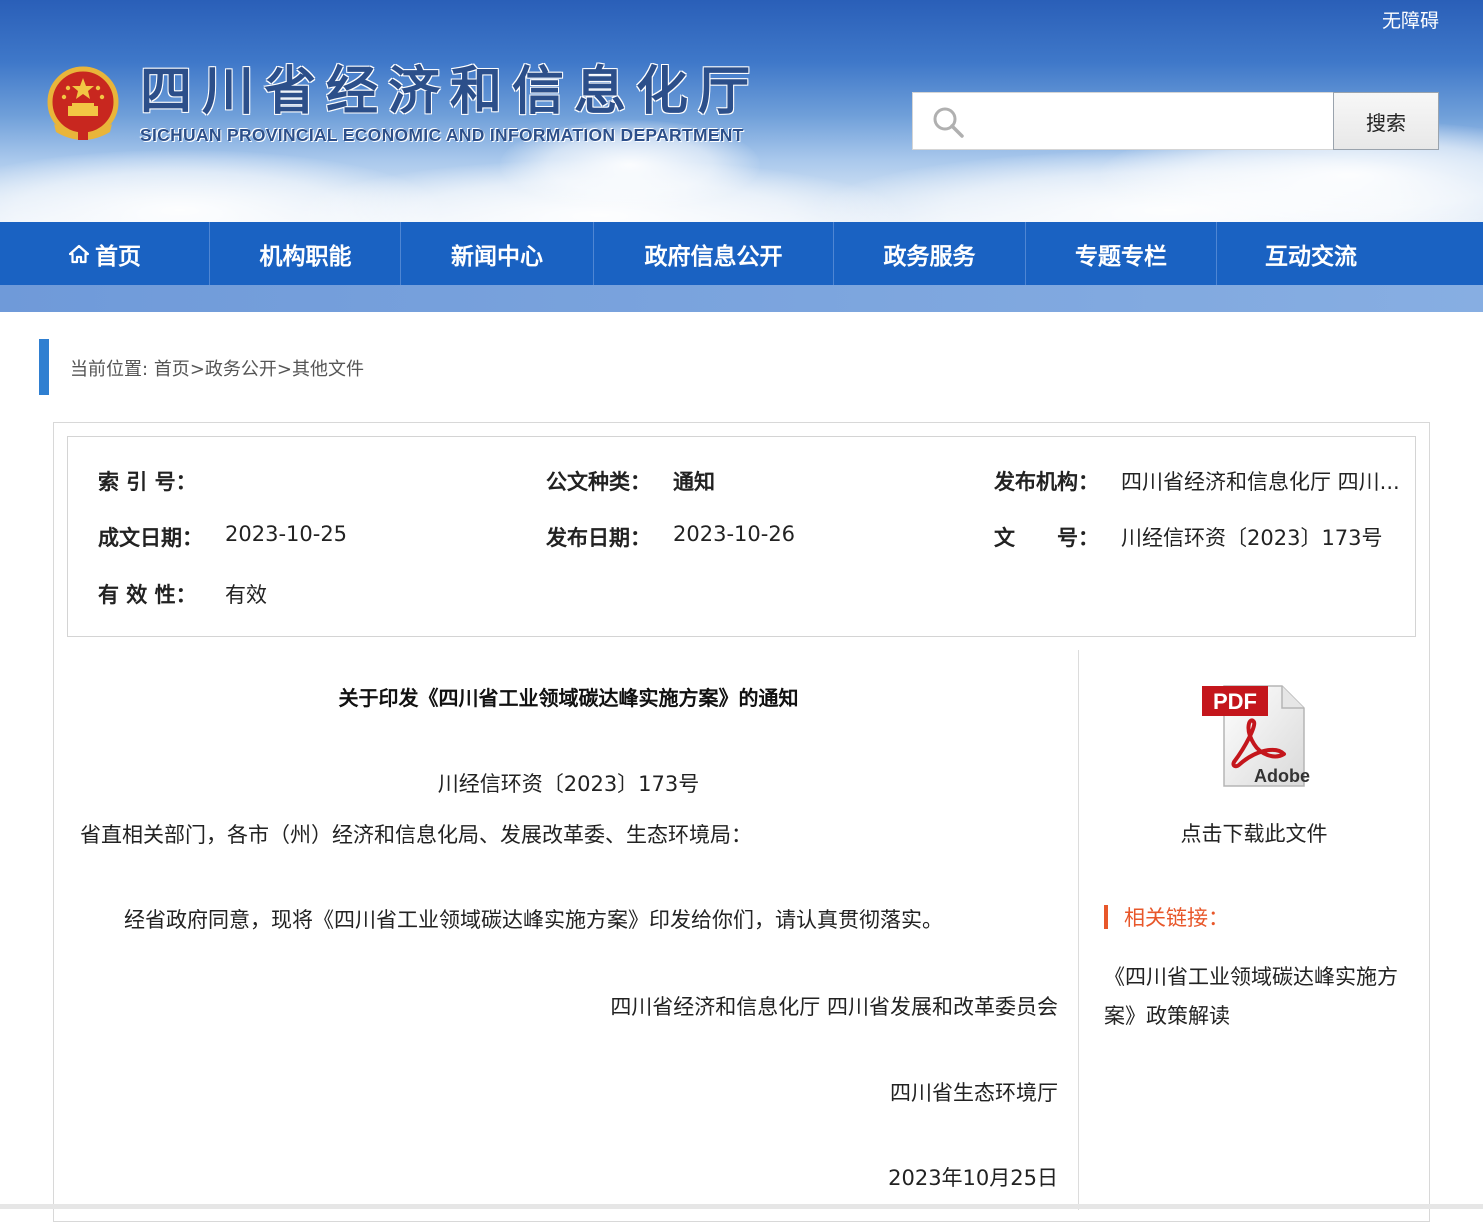 This screenshot has width=1483, height=1222. Describe the element at coordinates (974, 1093) in the screenshot. I see `document-issuer: 四川省生态环境厅` at that location.